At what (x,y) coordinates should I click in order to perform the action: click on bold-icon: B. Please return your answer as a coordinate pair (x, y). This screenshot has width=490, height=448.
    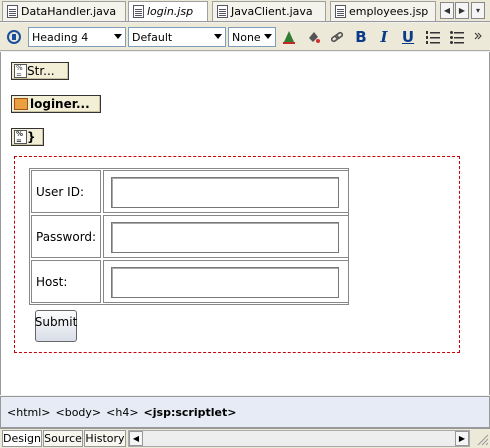
    Looking at the image, I should click on (361, 37).